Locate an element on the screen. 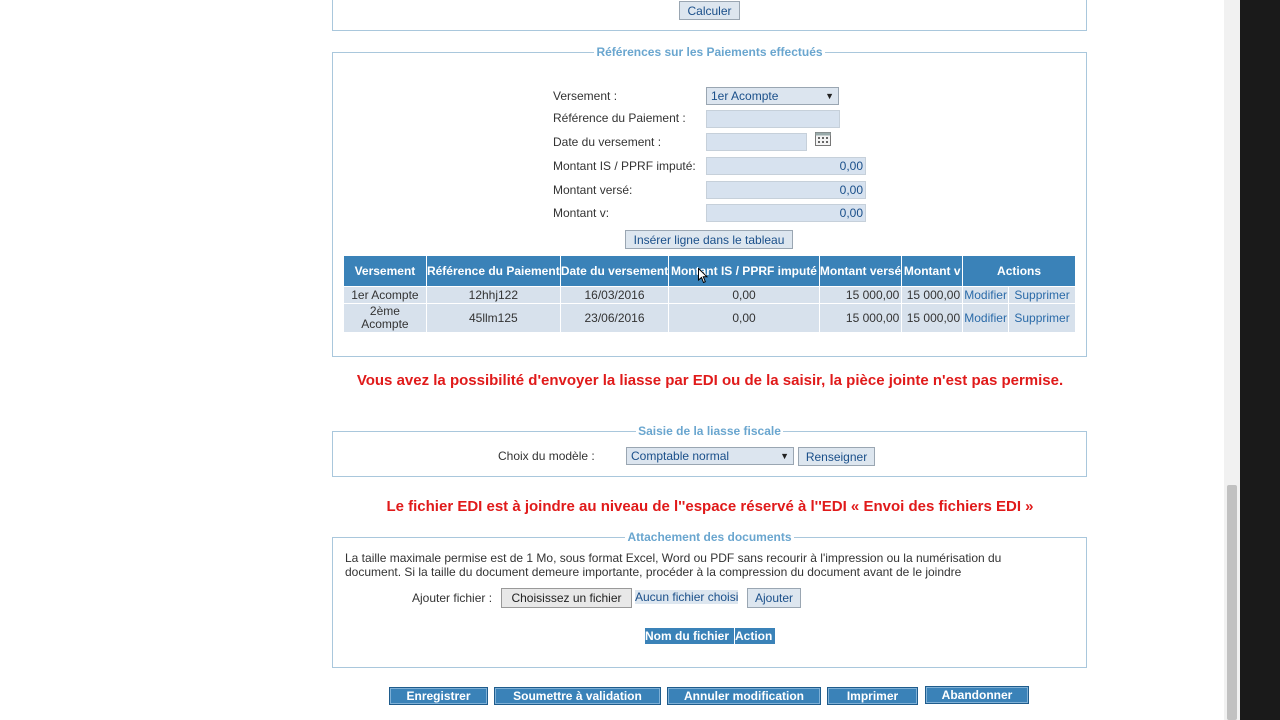  cell-date: 16/03/2016 is located at coordinates (614, 295).